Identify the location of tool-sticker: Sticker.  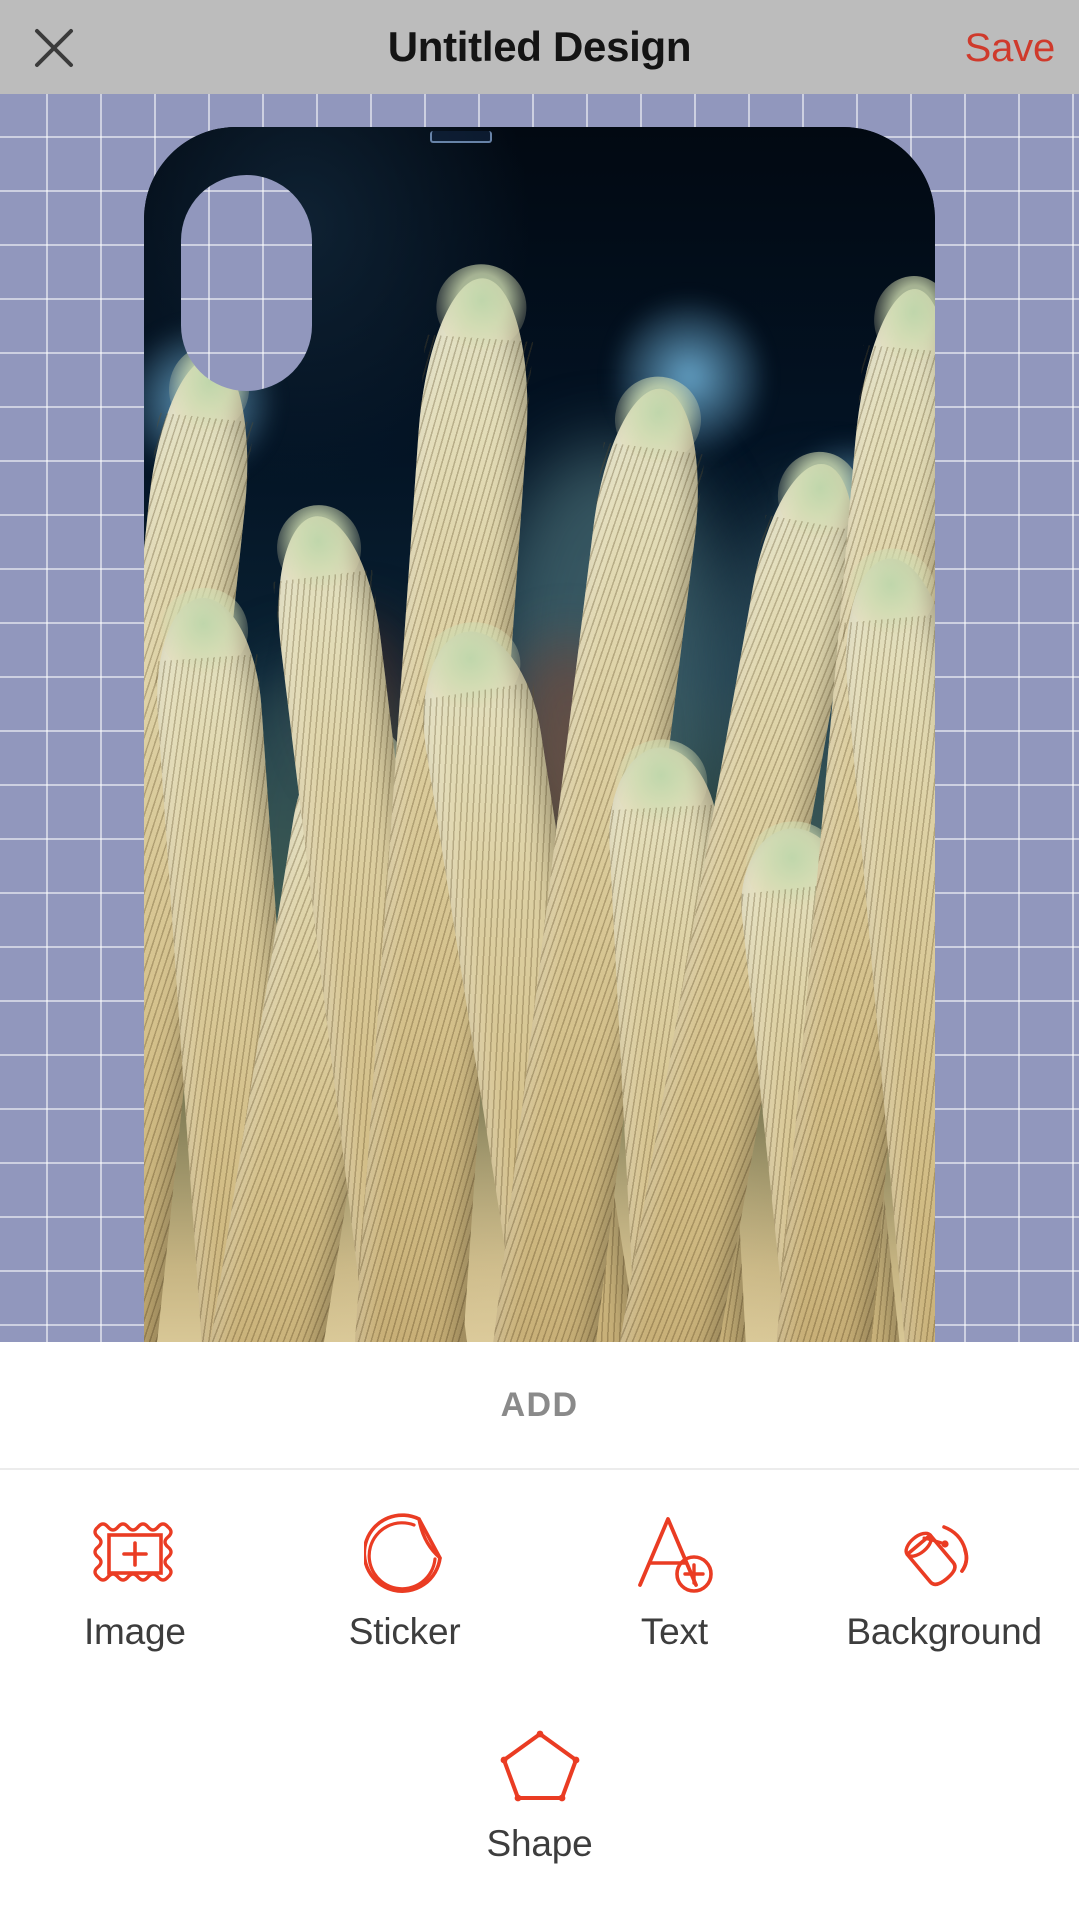
(405, 1590).